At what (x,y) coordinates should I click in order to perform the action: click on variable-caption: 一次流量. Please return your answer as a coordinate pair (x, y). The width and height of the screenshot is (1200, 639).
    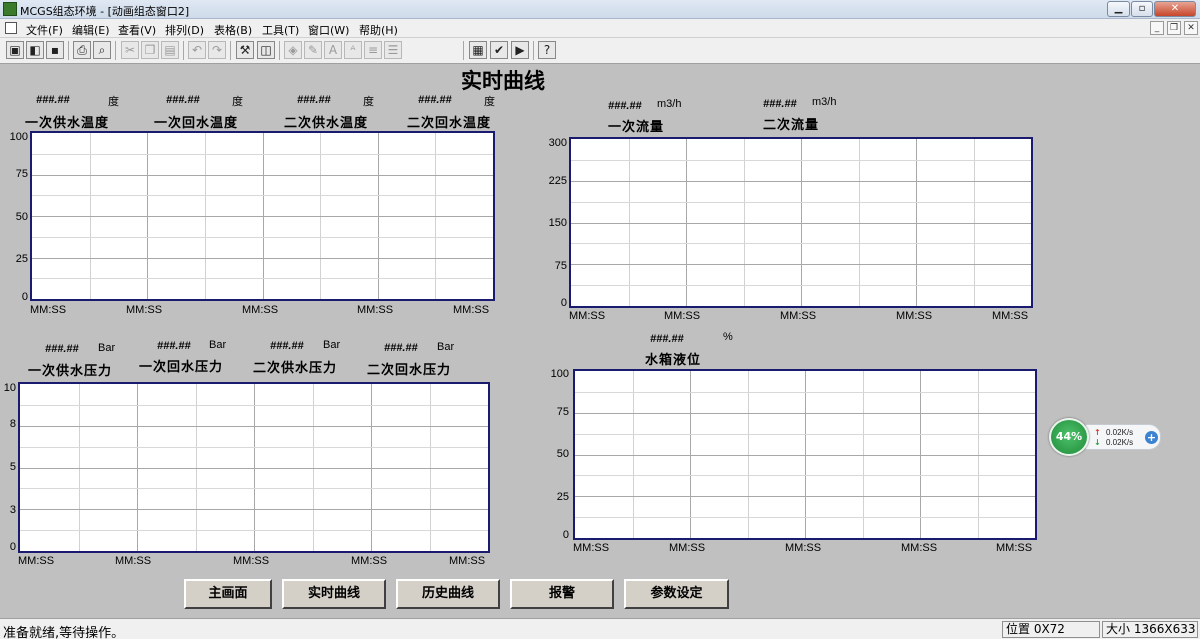
    Looking at the image, I should click on (636, 127).